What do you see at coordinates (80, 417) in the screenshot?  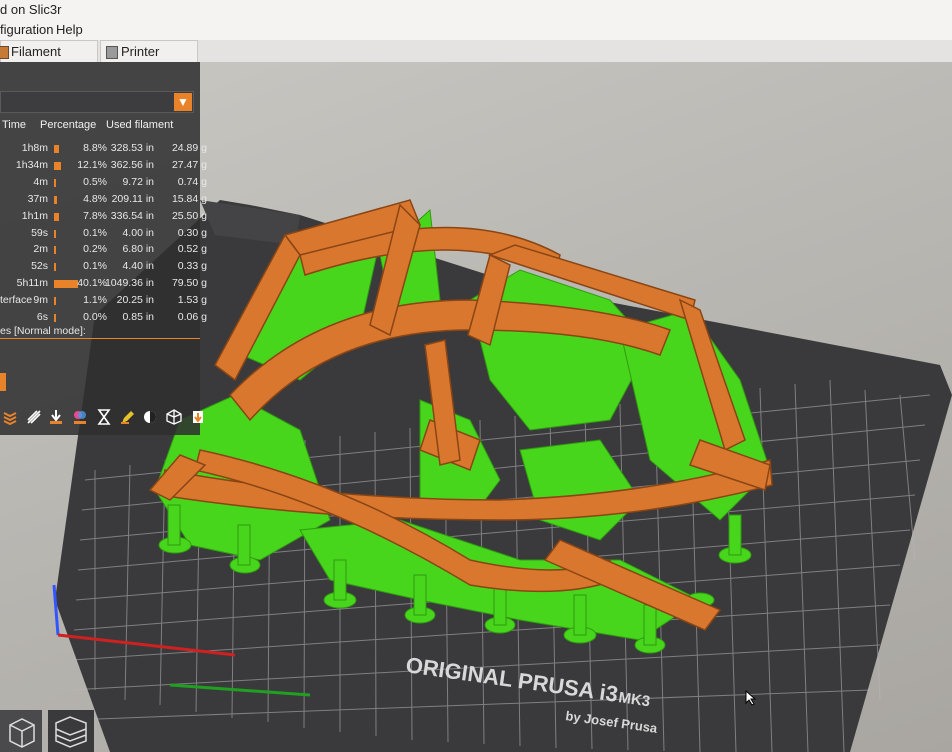 I see `color-icon` at bounding box center [80, 417].